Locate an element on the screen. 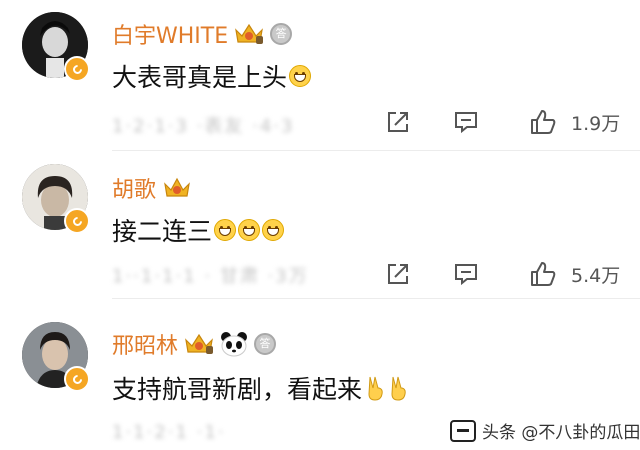  comment-body: 大表哥真是上头 is located at coordinates (200, 77).